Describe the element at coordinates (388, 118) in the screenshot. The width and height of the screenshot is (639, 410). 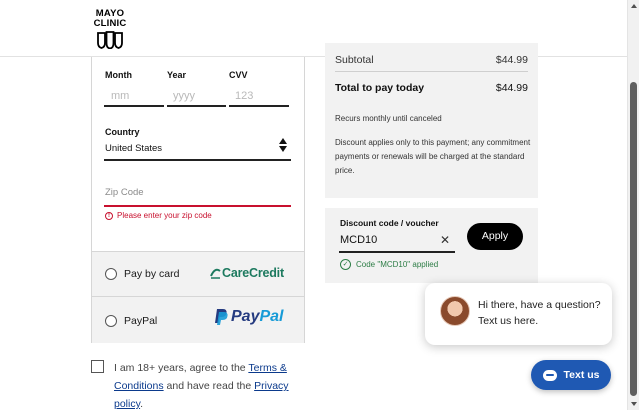
I see `recurs-note: Recurs monthly until canceled` at that location.